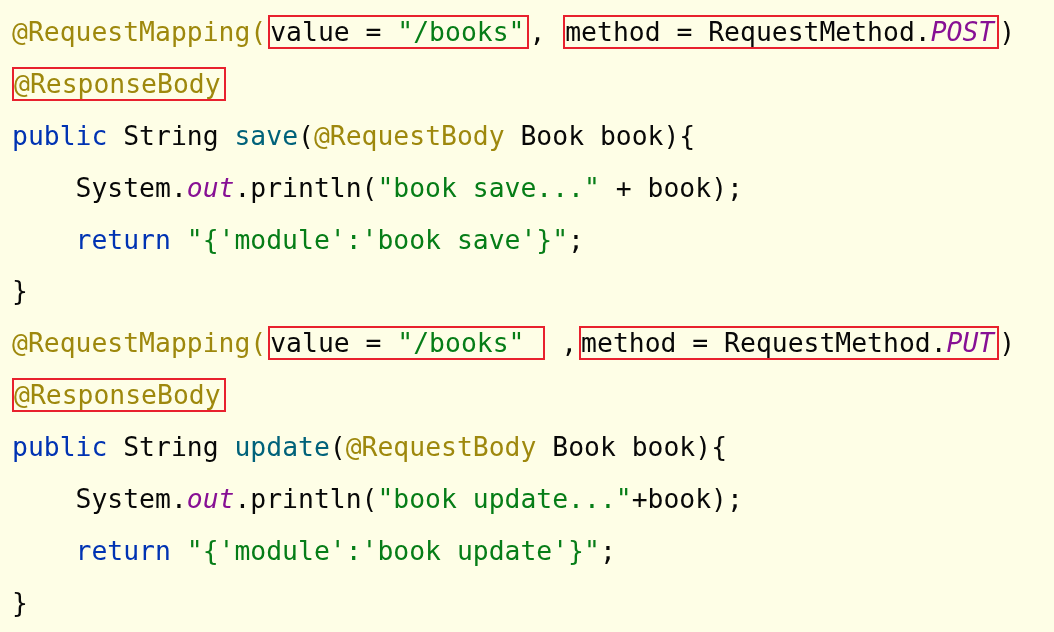 This screenshot has width=1054, height=632. What do you see at coordinates (345, 550) in the screenshot?
I see `code-text: return "{'module':'book update'}";` at bounding box center [345, 550].